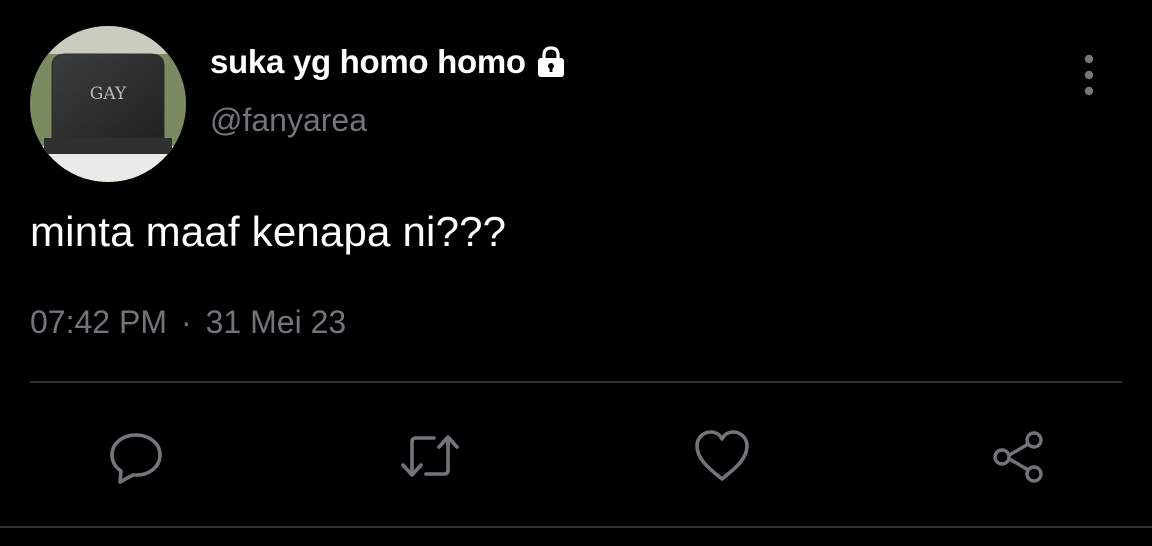 This screenshot has width=1152, height=546. What do you see at coordinates (576, 527) in the screenshot?
I see `bottom-divider` at bounding box center [576, 527].